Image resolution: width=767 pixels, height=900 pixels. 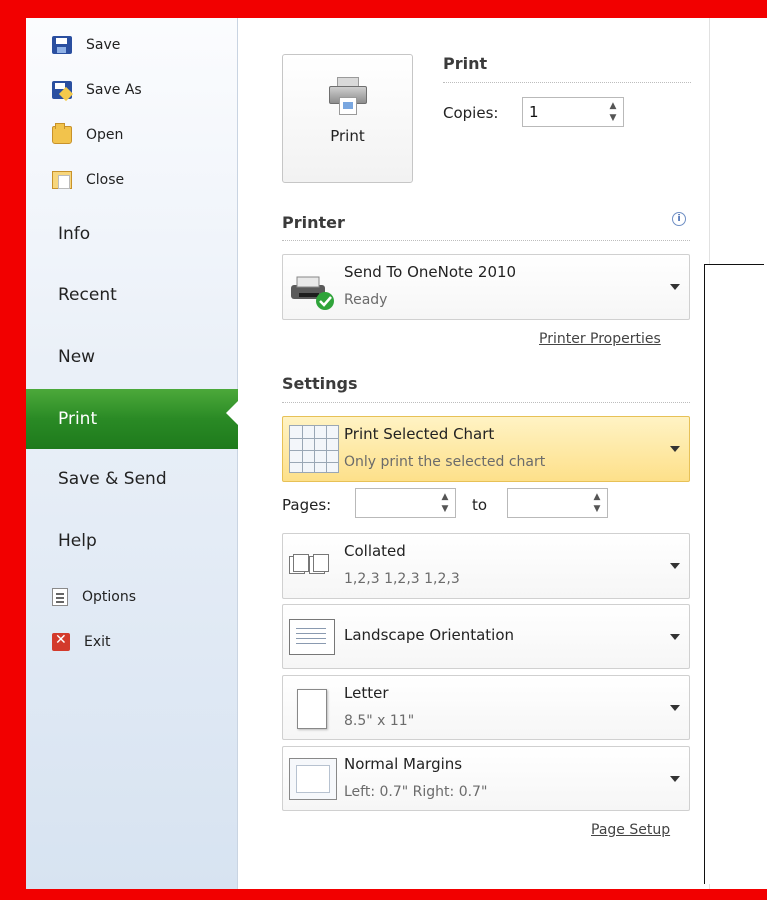 I want to click on sidebar-item-info: Info, so click(x=132, y=234).